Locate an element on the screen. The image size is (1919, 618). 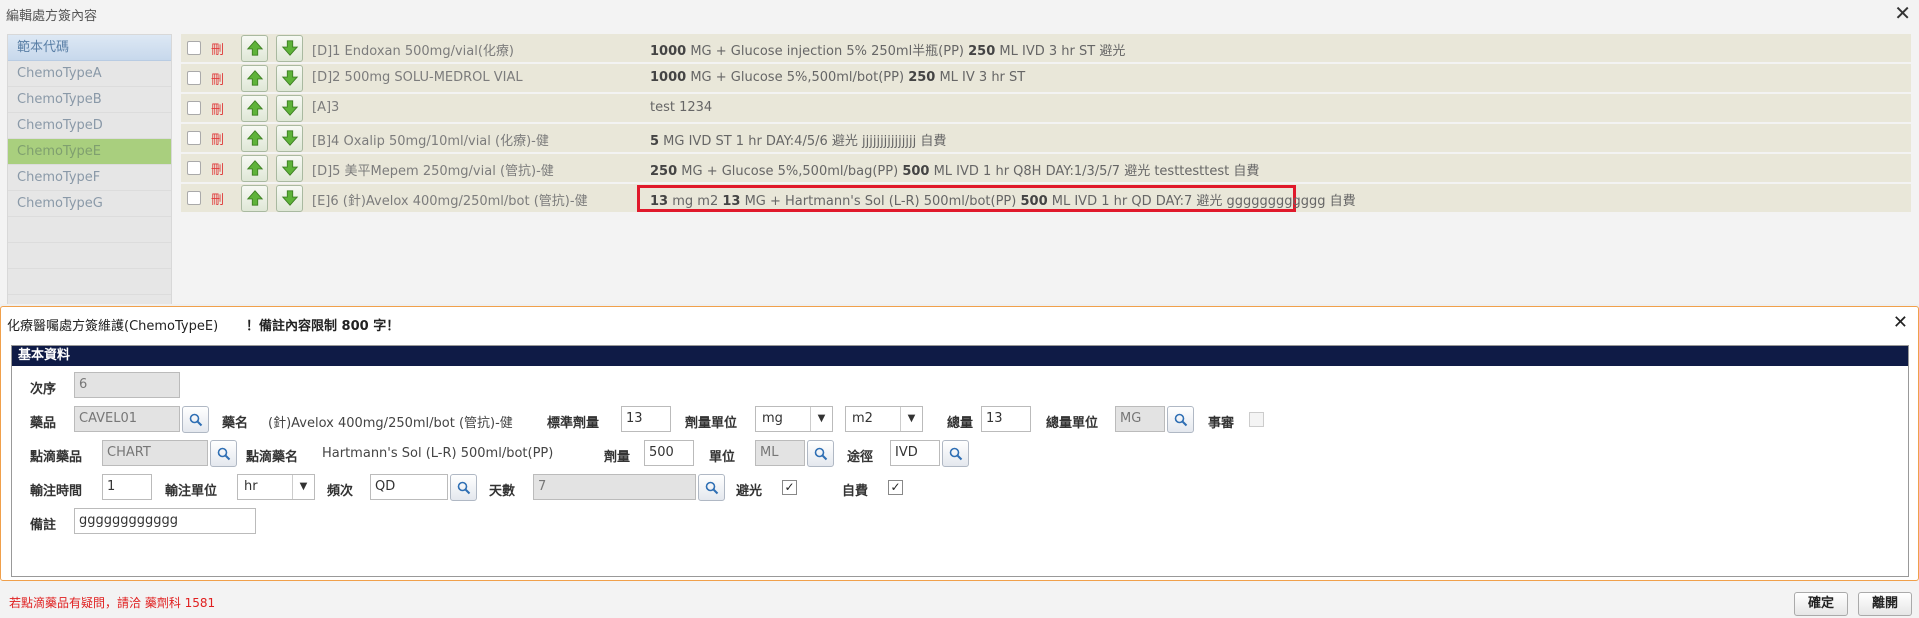
std-dose-input: 13 is located at coordinates (646, 419).